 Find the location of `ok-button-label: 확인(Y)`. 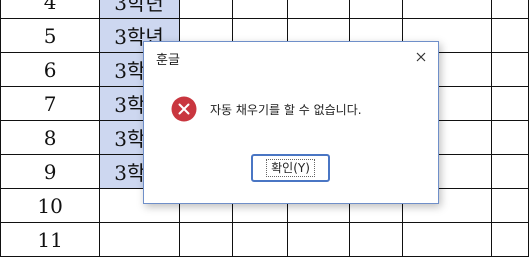

ok-button-label: 확인(Y) is located at coordinates (290, 168).